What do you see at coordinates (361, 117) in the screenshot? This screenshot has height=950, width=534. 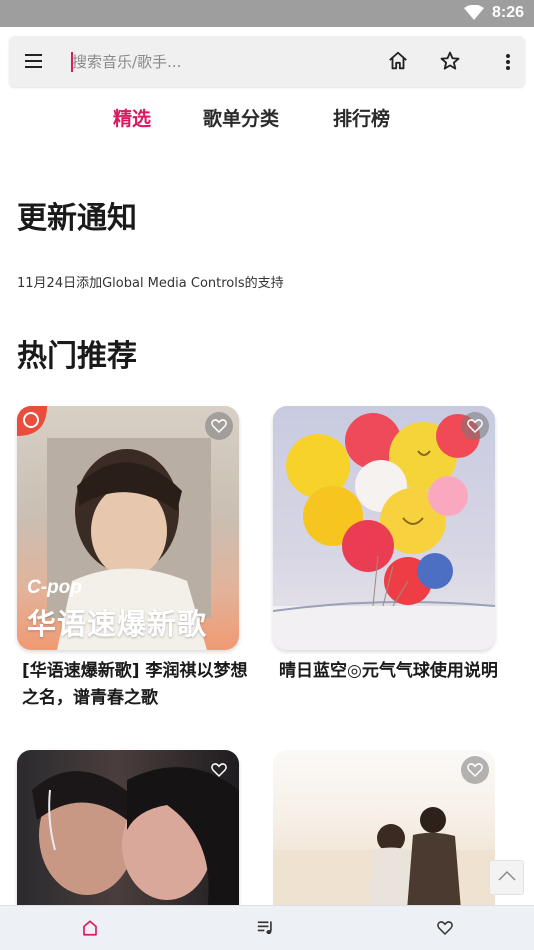 I see `tab-charts: 排行榜` at bounding box center [361, 117].